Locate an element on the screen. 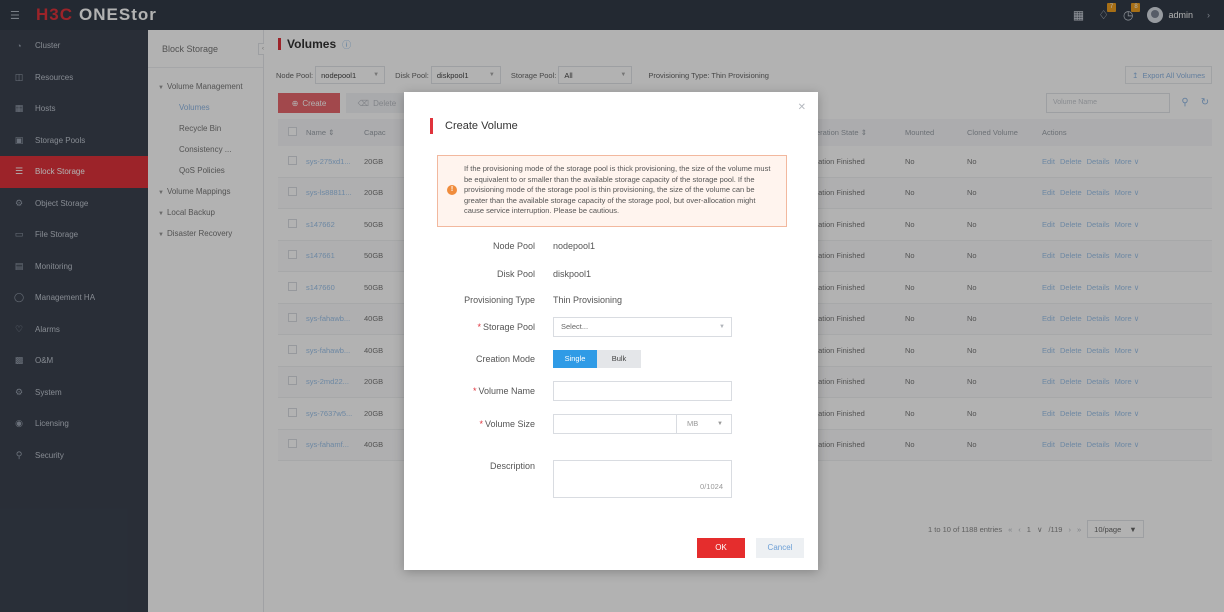 This screenshot has height=612, width=1224. ok-button: OK is located at coordinates (721, 548).